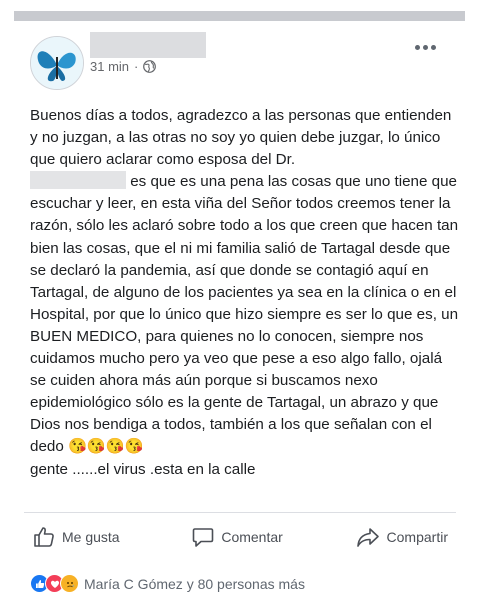 This screenshot has height=615, width=478. I want to click on reactions-summary: María C Gómez y 80 personas más, so click(167, 583).